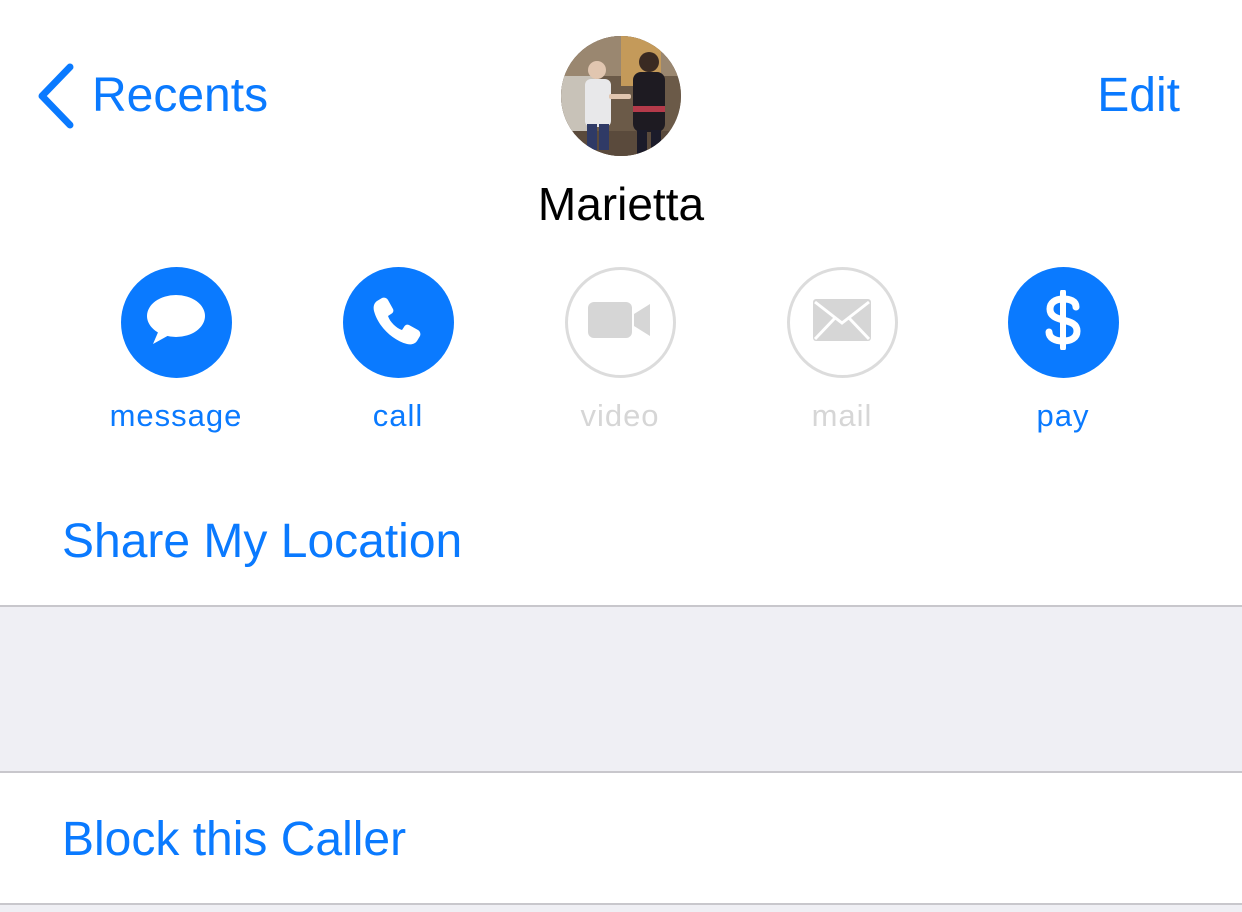 This screenshot has height=912, width=1242. I want to click on back-button: Recents, so click(152, 96).